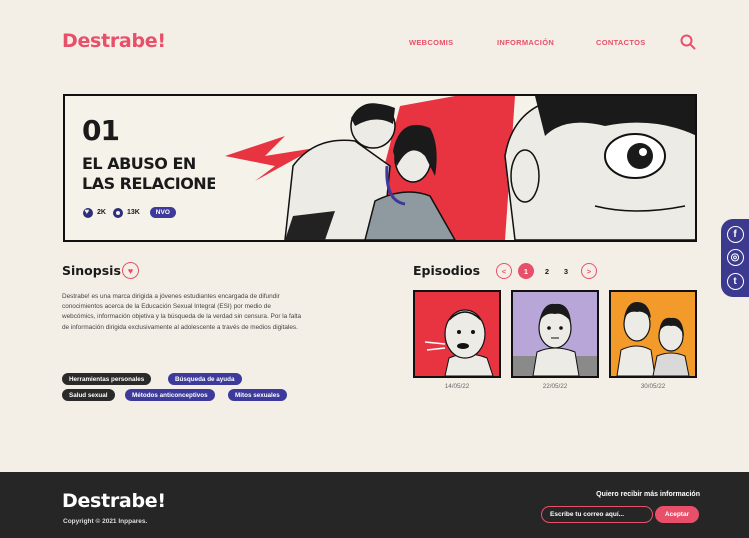 The width and height of the screenshot is (749, 538). I want to click on episode-2-illustration, so click(555, 334).